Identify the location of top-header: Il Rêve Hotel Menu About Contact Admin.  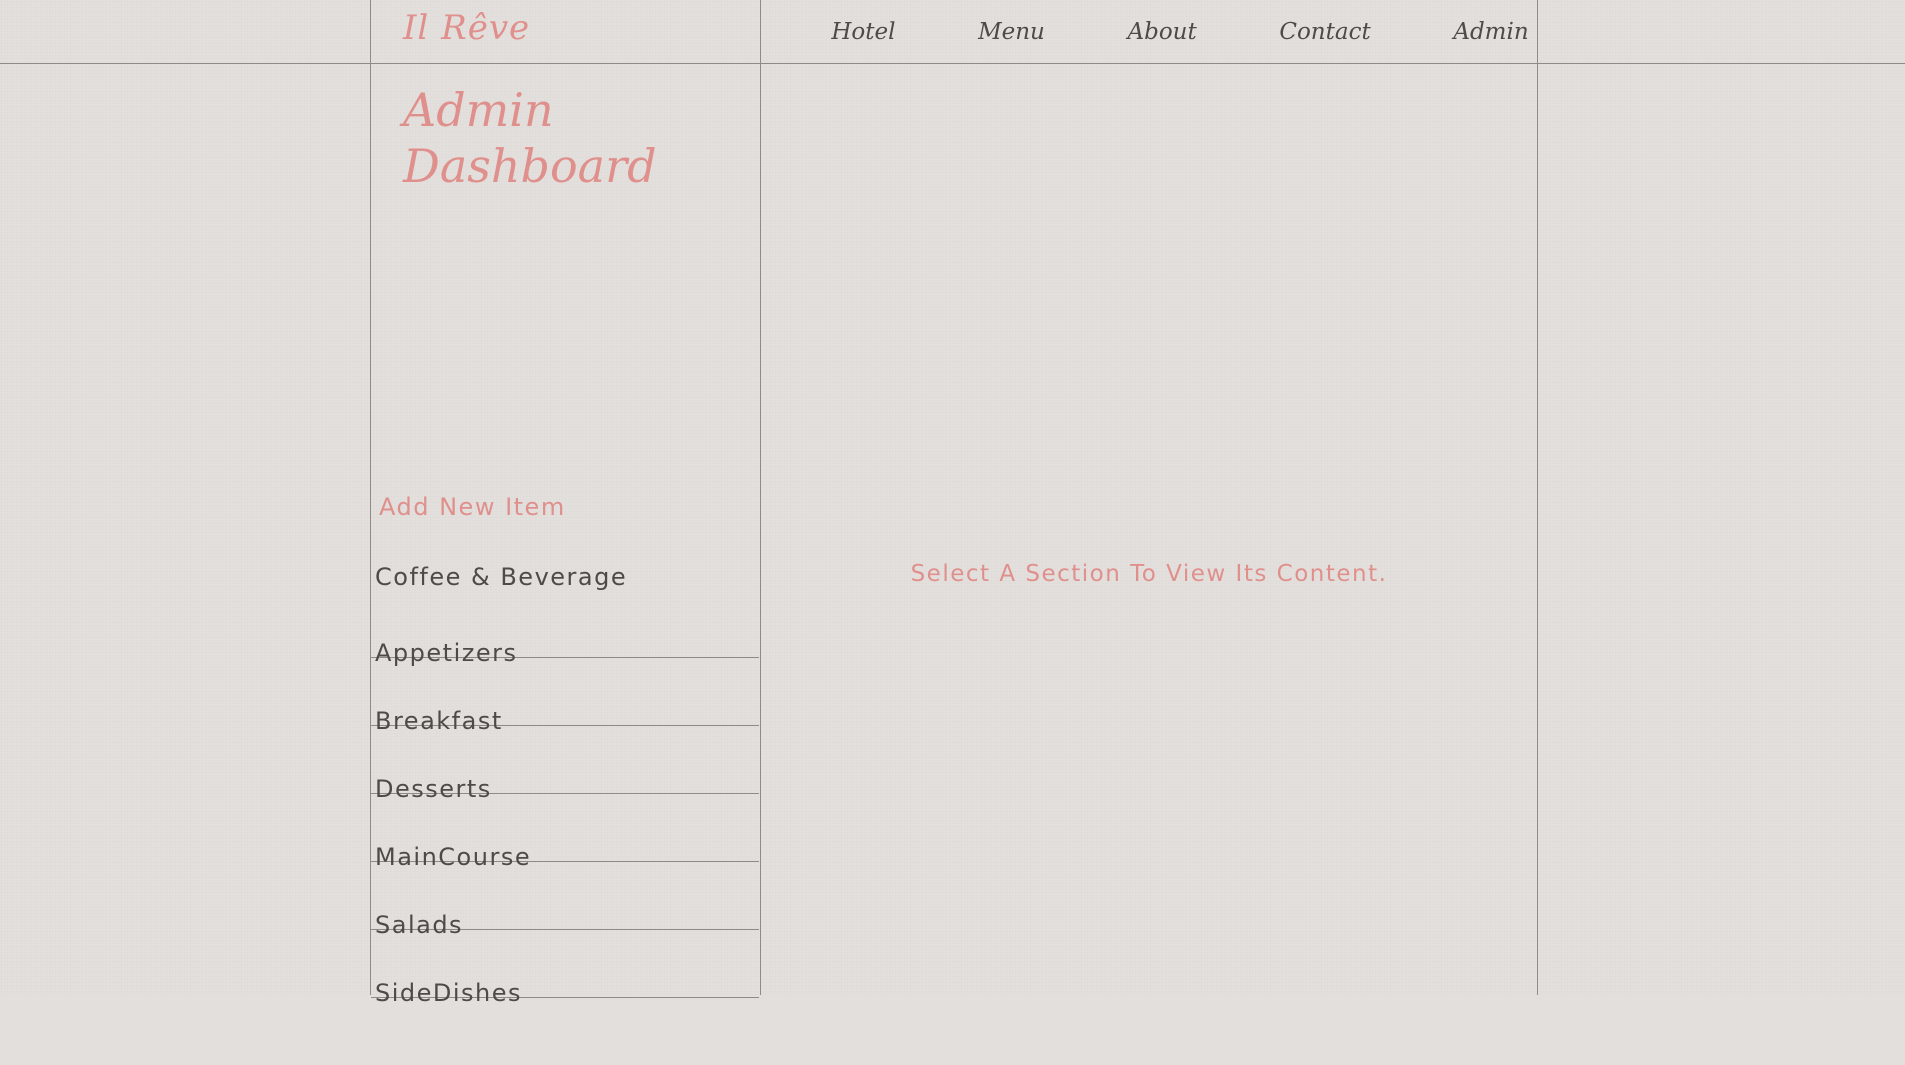
(952, 32).